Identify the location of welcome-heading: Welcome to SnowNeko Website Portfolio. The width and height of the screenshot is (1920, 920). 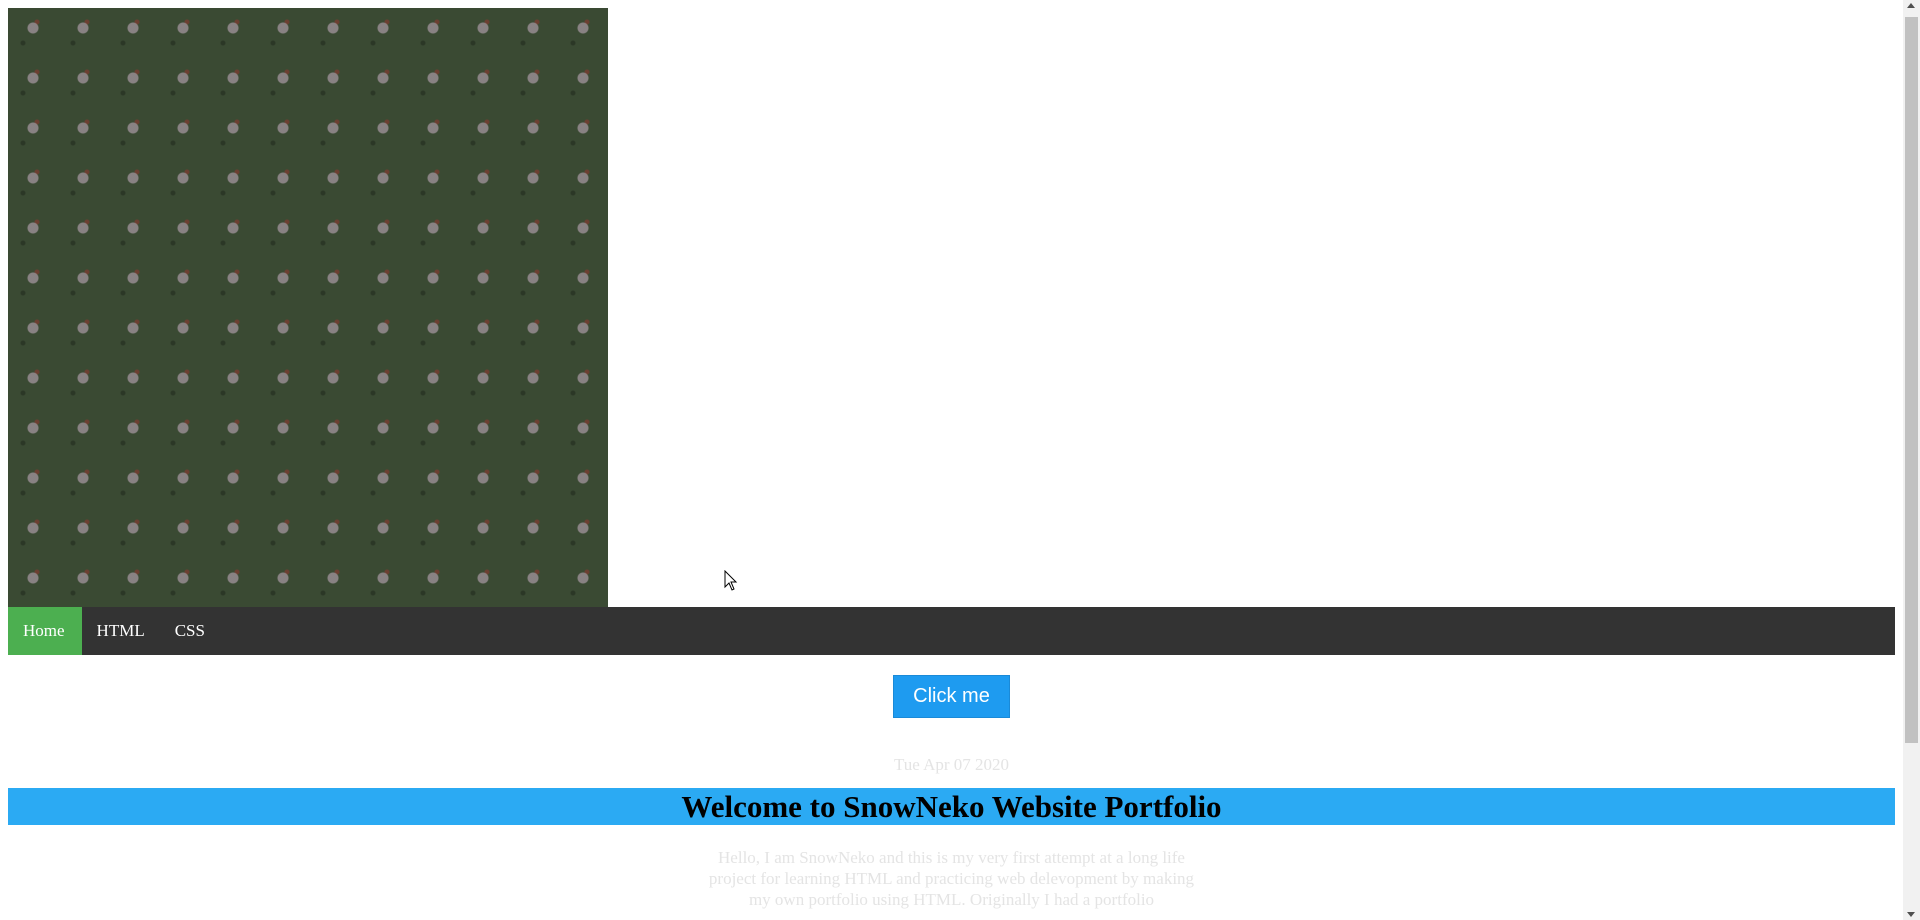
(951, 806).